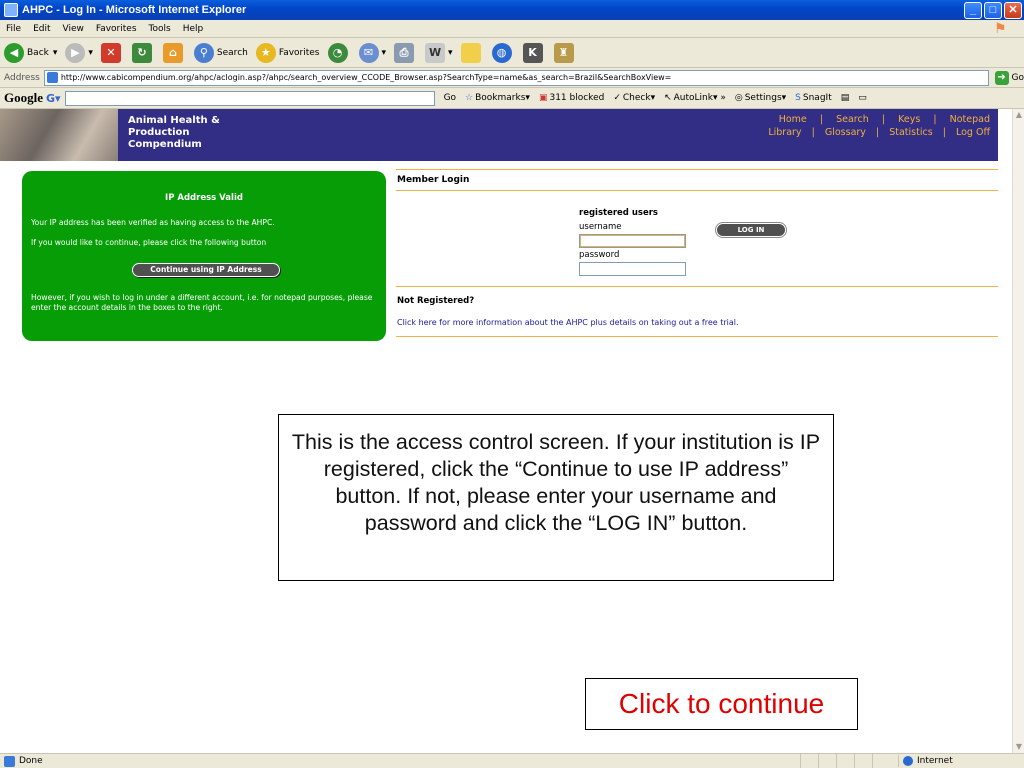 The width and height of the screenshot is (1024, 768). What do you see at coordinates (435, 52) in the screenshot?
I see `edit-page-icon: W` at bounding box center [435, 52].